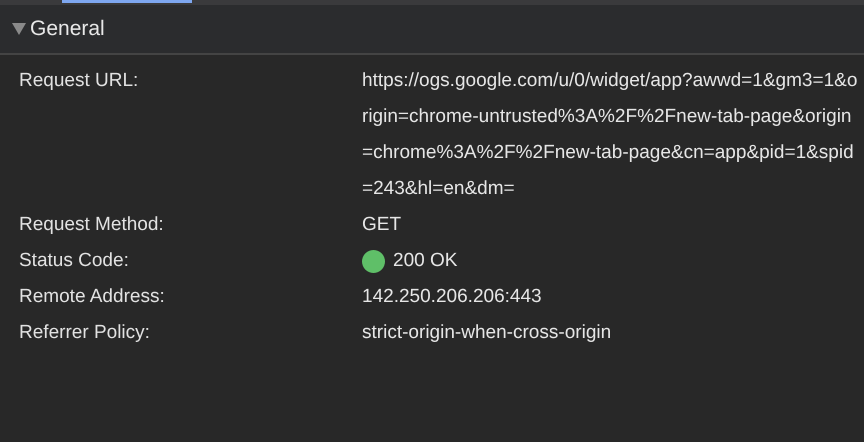 This screenshot has width=864, height=442. I want to click on field-value: strict-origin-when-cross-origin, so click(487, 333).